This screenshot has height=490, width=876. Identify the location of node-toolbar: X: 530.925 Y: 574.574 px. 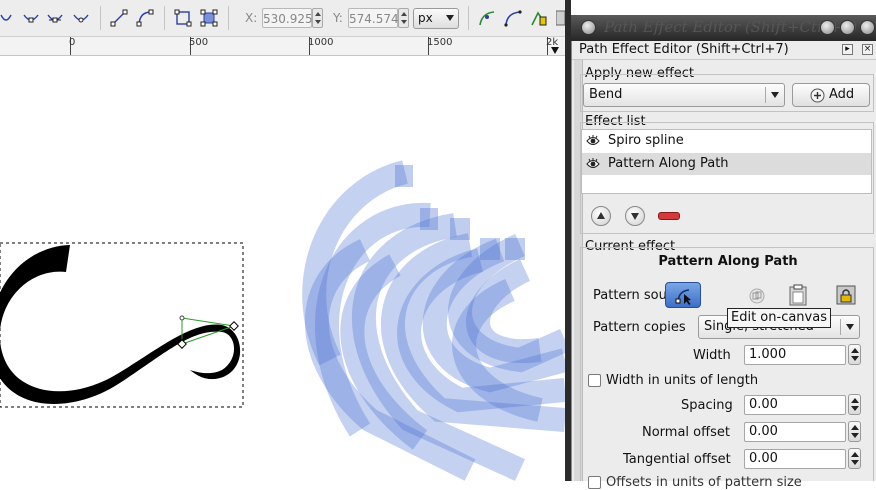
(282, 18).